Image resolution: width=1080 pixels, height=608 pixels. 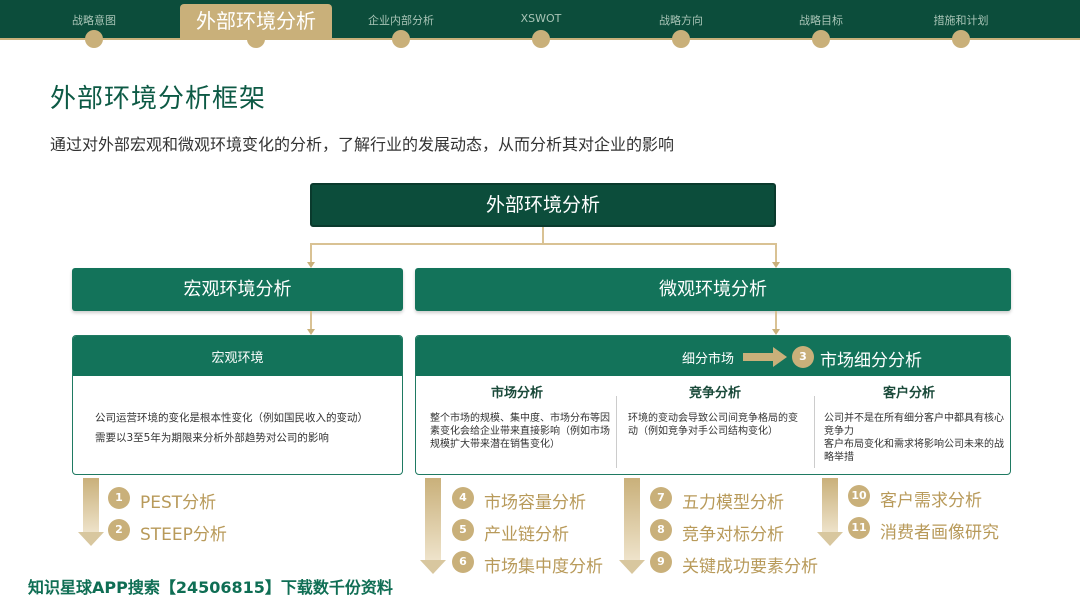 I want to click on list-item-label: 市场容量分析, so click(x=535, y=503).